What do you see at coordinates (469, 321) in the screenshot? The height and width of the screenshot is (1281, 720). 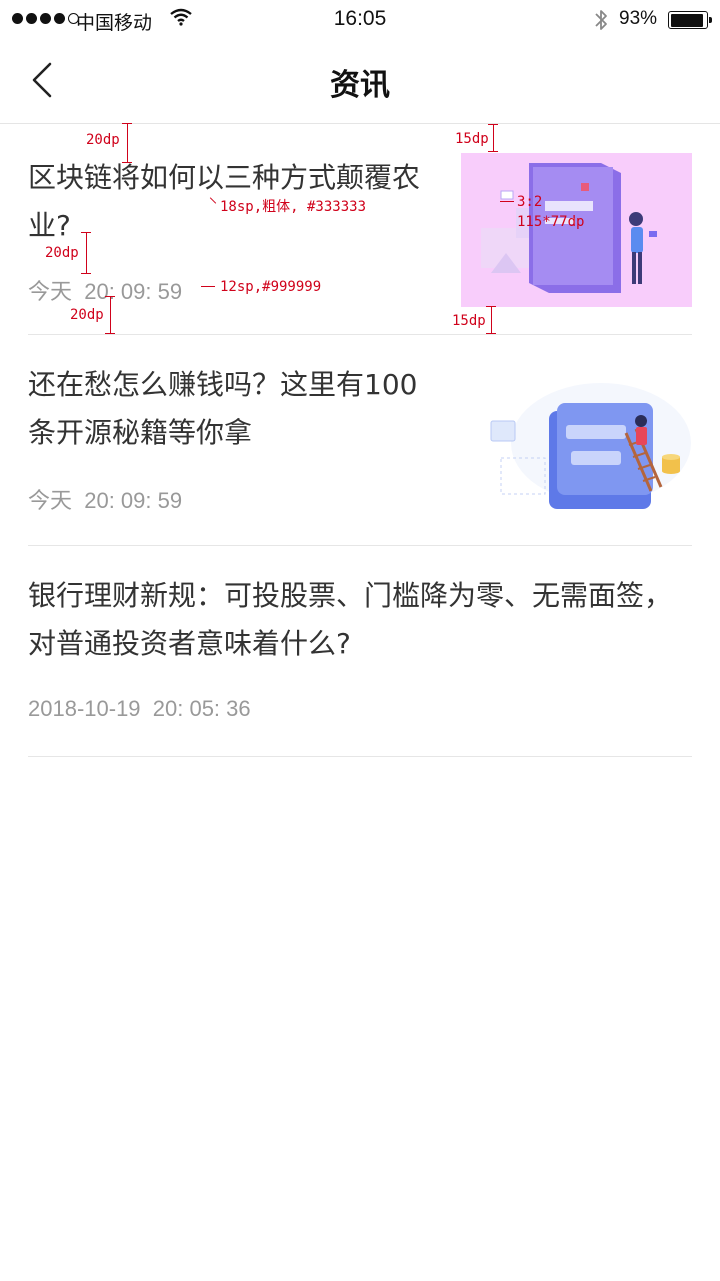 I see `image-bottom-gap-label: 15dp` at bounding box center [469, 321].